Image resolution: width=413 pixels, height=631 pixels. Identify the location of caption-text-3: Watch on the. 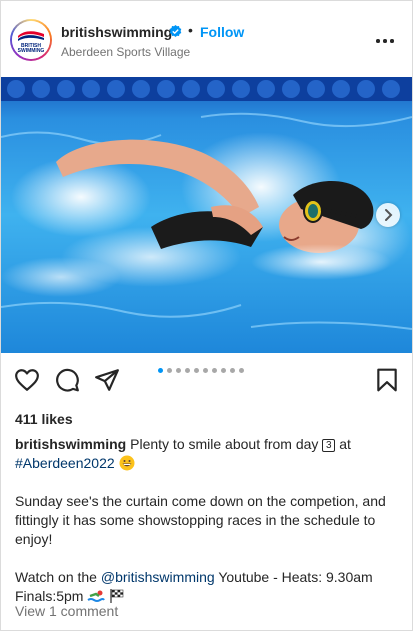
(56, 577).